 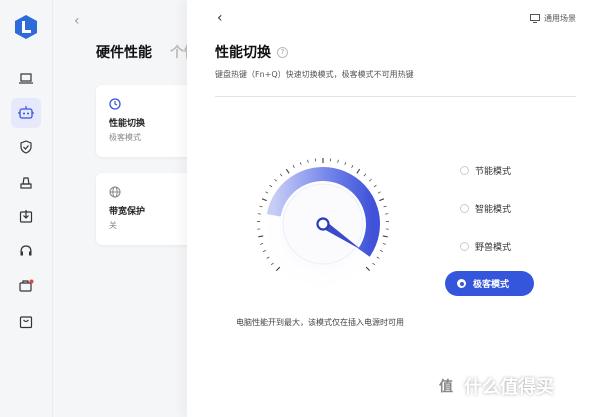 What do you see at coordinates (395, 96) in the screenshot?
I see `divider` at bounding box center [395, 96].